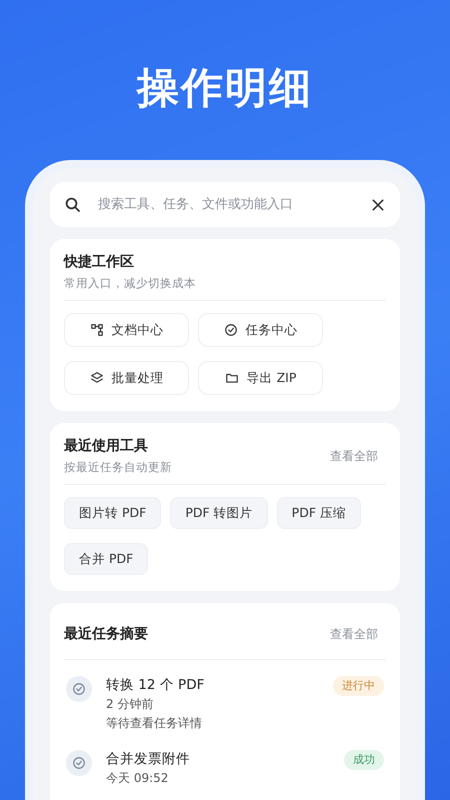 This screenshot has height=800, width=450. Describe the element at coordinates (99, 262) in the screenshot. I see `card-title: 快捷工作区` at that location.